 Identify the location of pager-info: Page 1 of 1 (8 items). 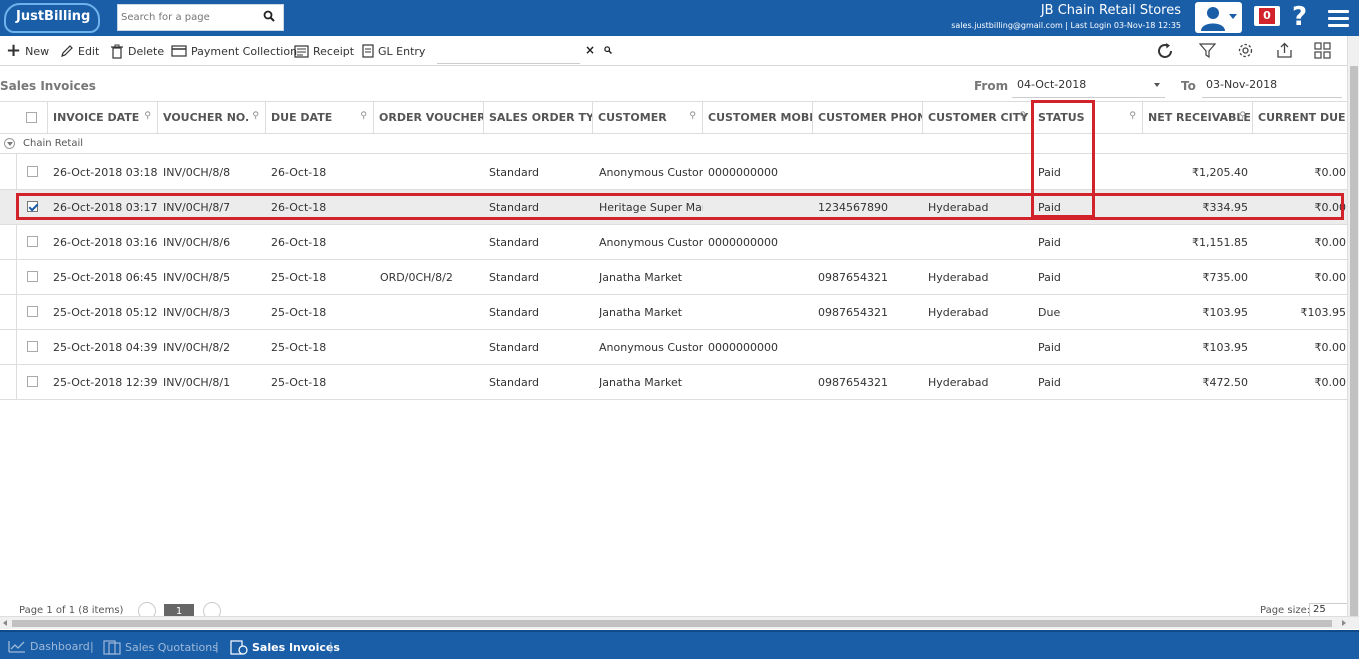
(71, 610).